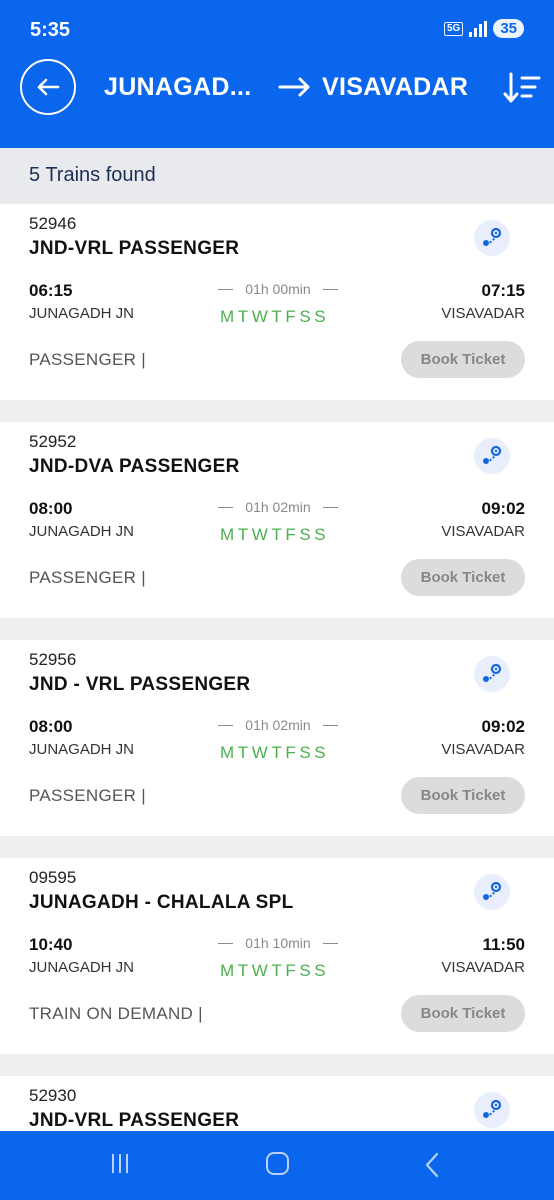 The width and height of the screenshot is (554, 1200). What do you see at coordinates (116, 1013) in the screenshot?
I see `train-class: TRAIN ON DEMAND |` at bounding box center [116, 1013].